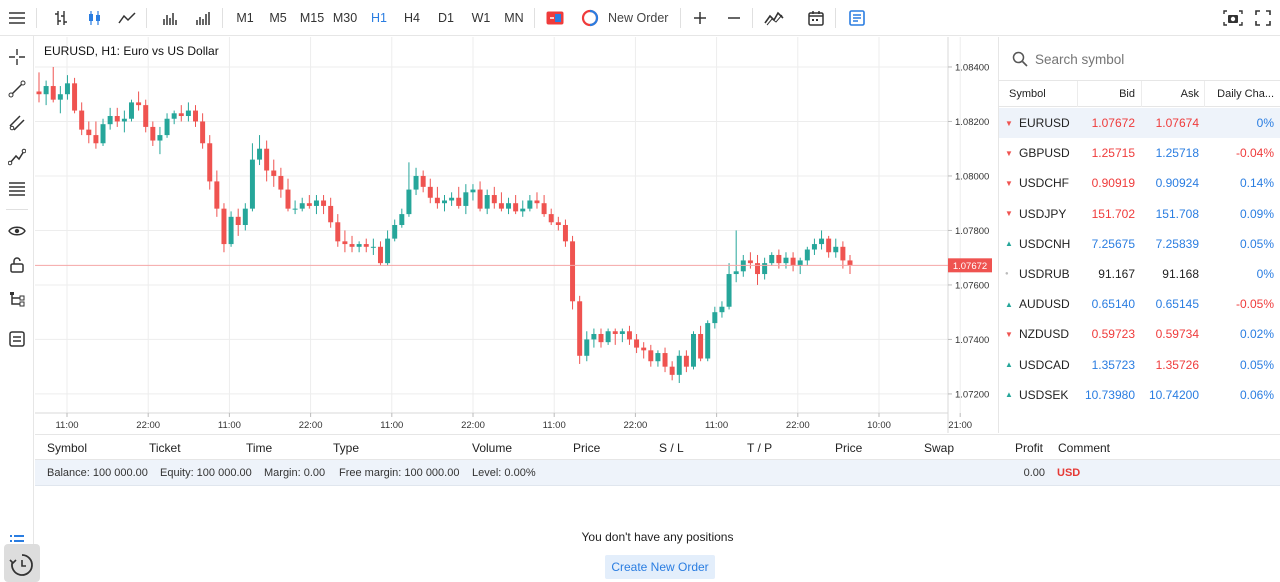 The width and height of the screenshot is (1280, 582). Describe the element at coordinates (170, 18) in the screenshot. I see `tick-volume-icon` at that location.